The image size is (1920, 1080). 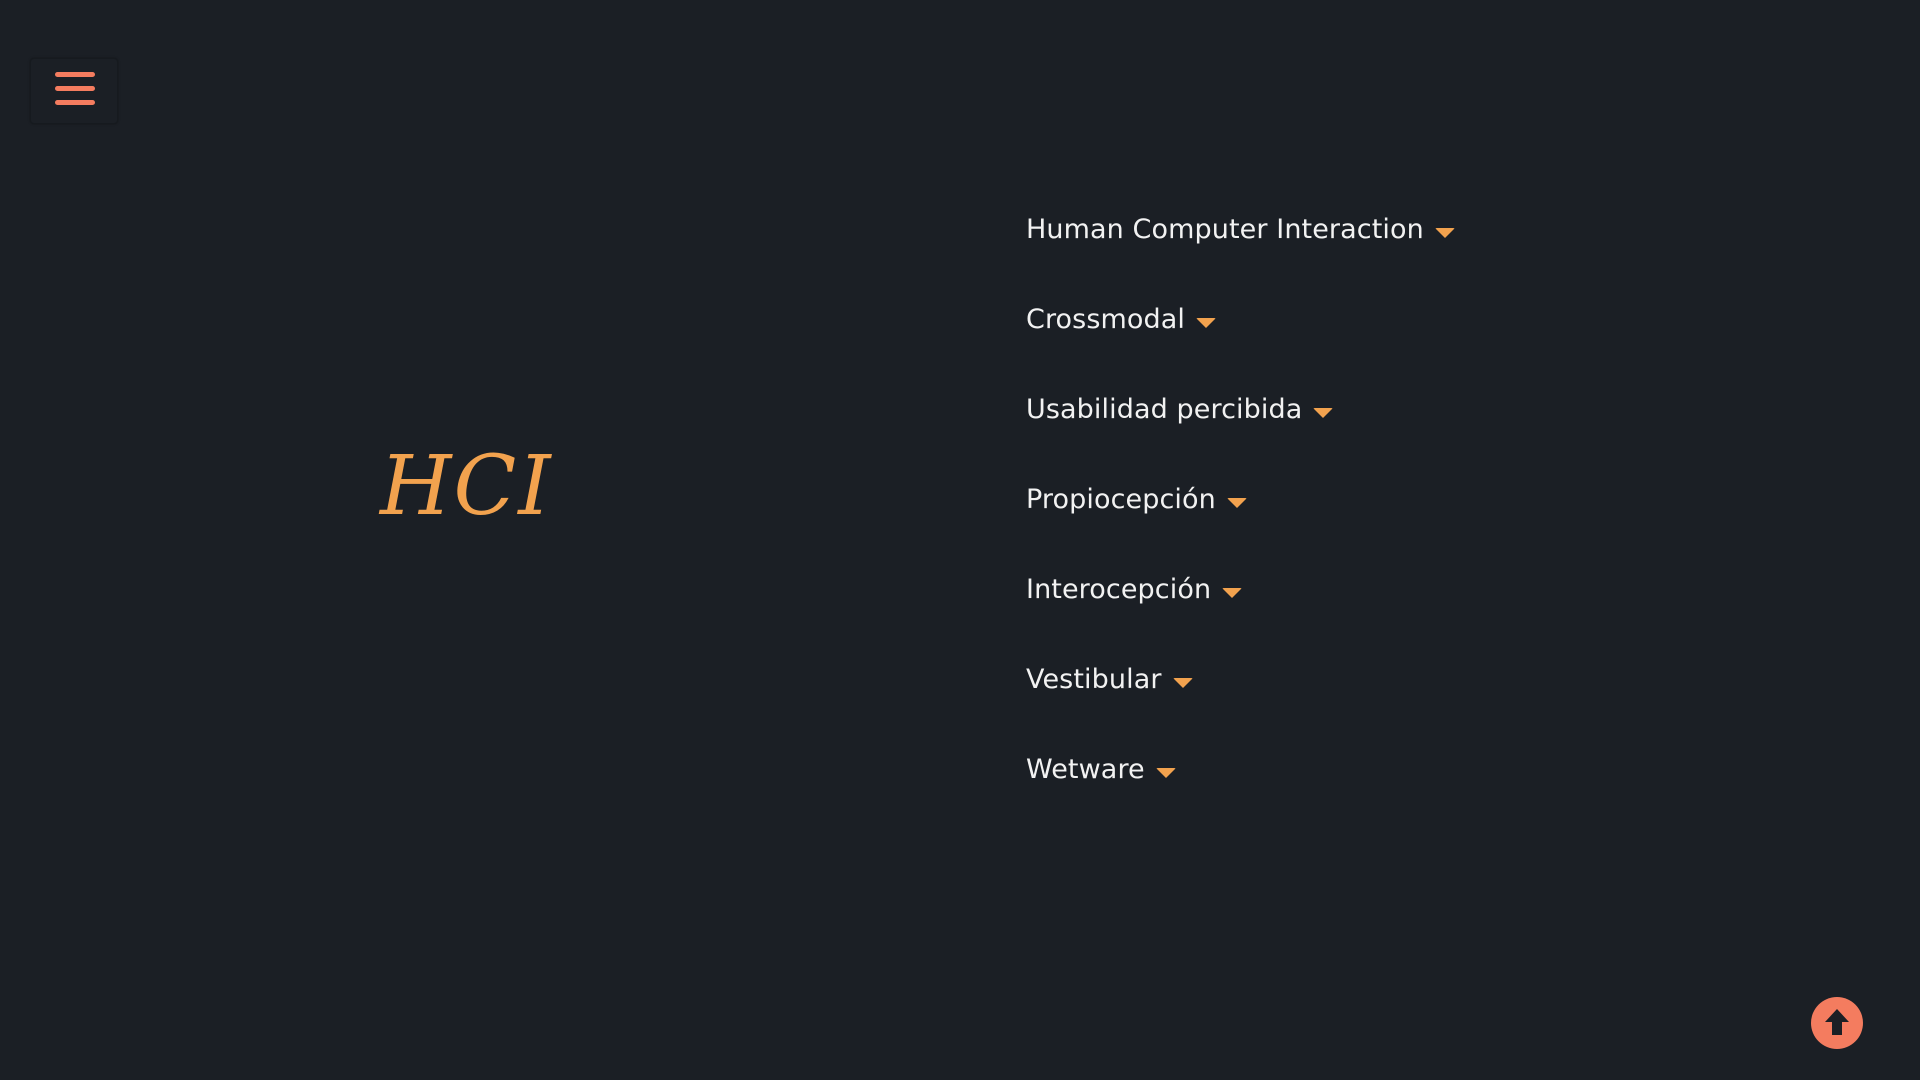 I want to click on logo: HCI, so click(x=492, y=481).